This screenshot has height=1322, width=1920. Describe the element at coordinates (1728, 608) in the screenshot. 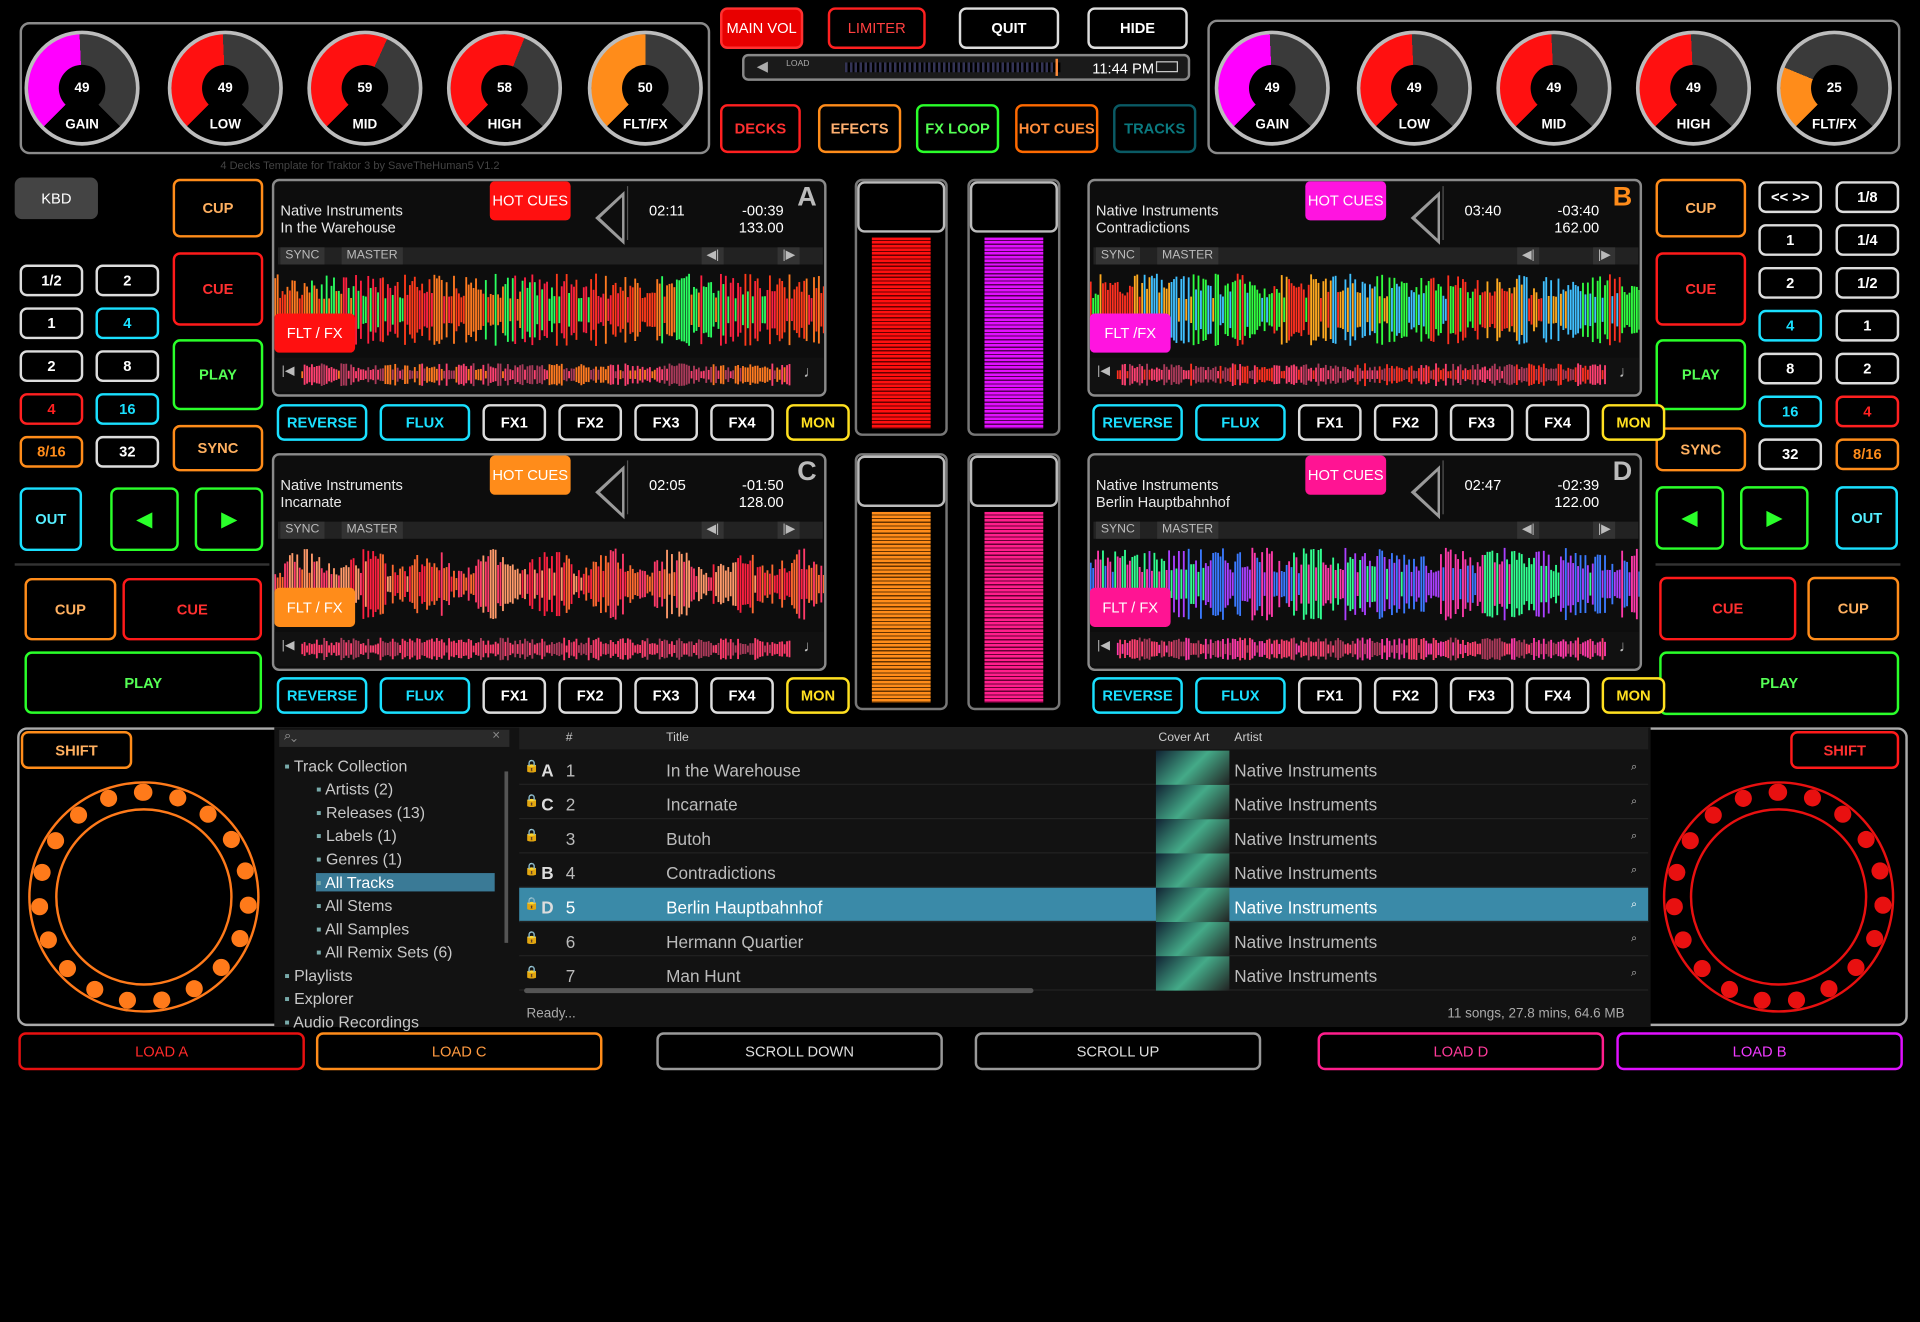

I see `cue-button-d: CUE` at that location.